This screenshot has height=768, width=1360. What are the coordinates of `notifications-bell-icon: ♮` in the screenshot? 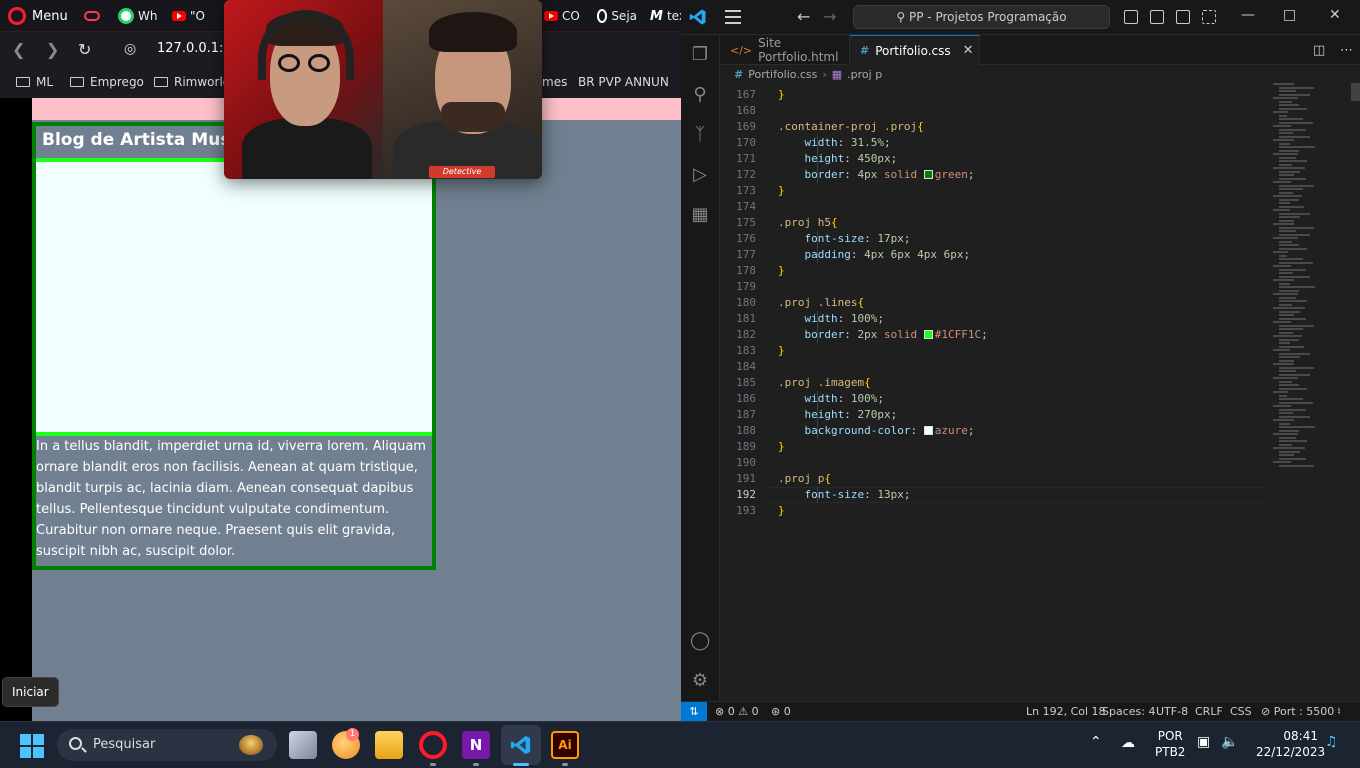 It's located at (1339, 711).